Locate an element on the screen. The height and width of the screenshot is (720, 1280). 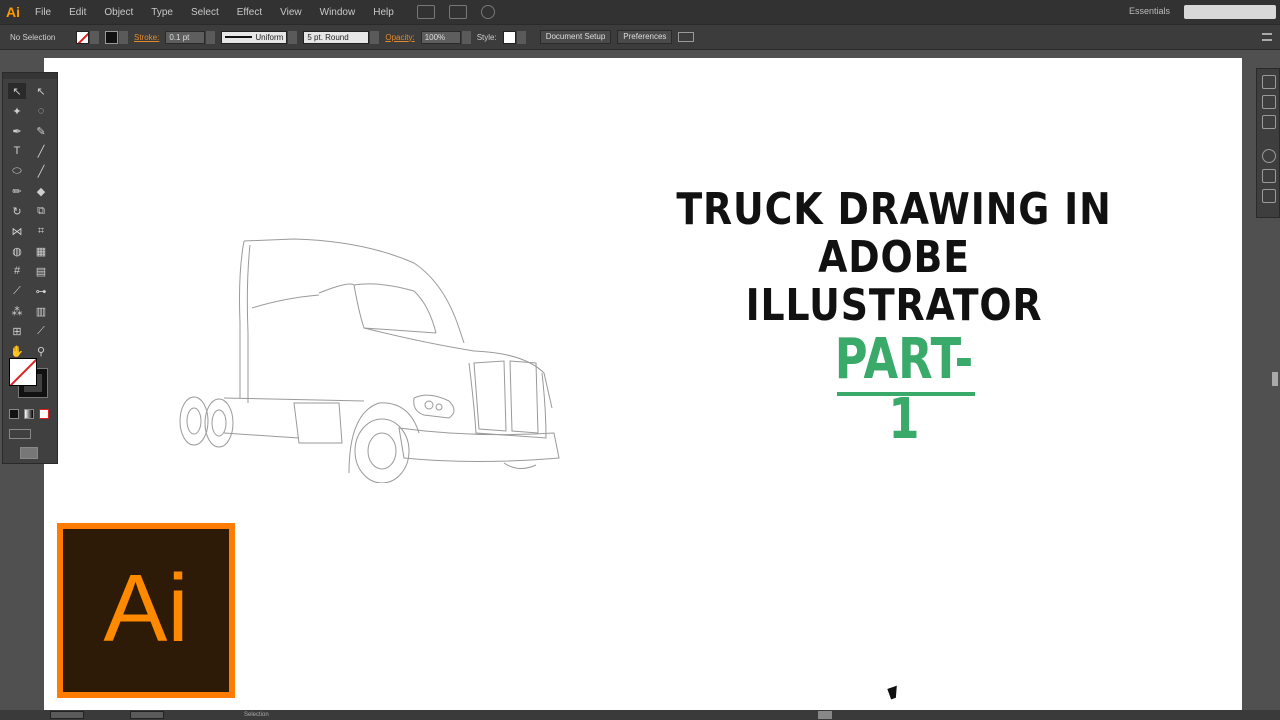
stroke-panel-icon is located at coordinates (1269, 176).